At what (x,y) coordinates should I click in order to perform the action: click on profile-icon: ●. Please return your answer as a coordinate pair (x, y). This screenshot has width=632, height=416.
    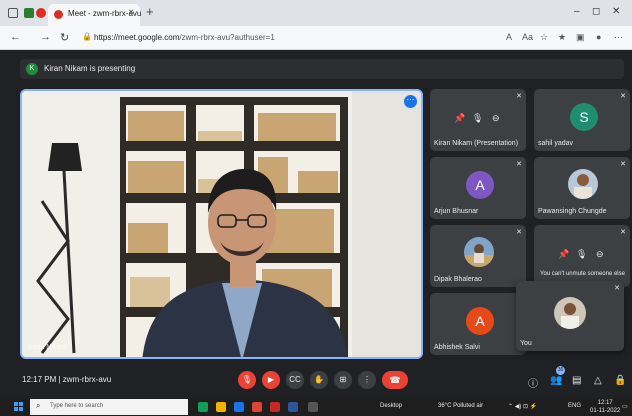
    Looking at the image, I should click on (598, 37).